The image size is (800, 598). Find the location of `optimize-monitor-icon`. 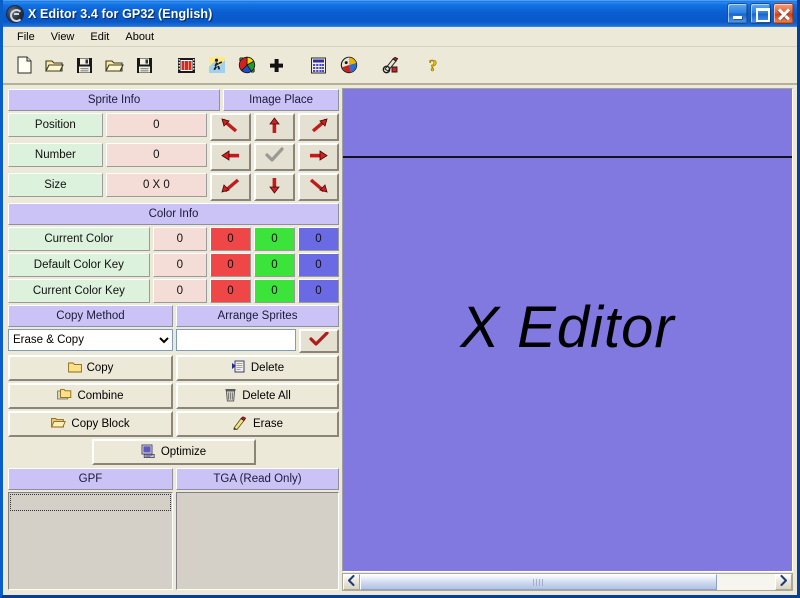

optimize-monitor-icon is located at coordinates (148, 452).